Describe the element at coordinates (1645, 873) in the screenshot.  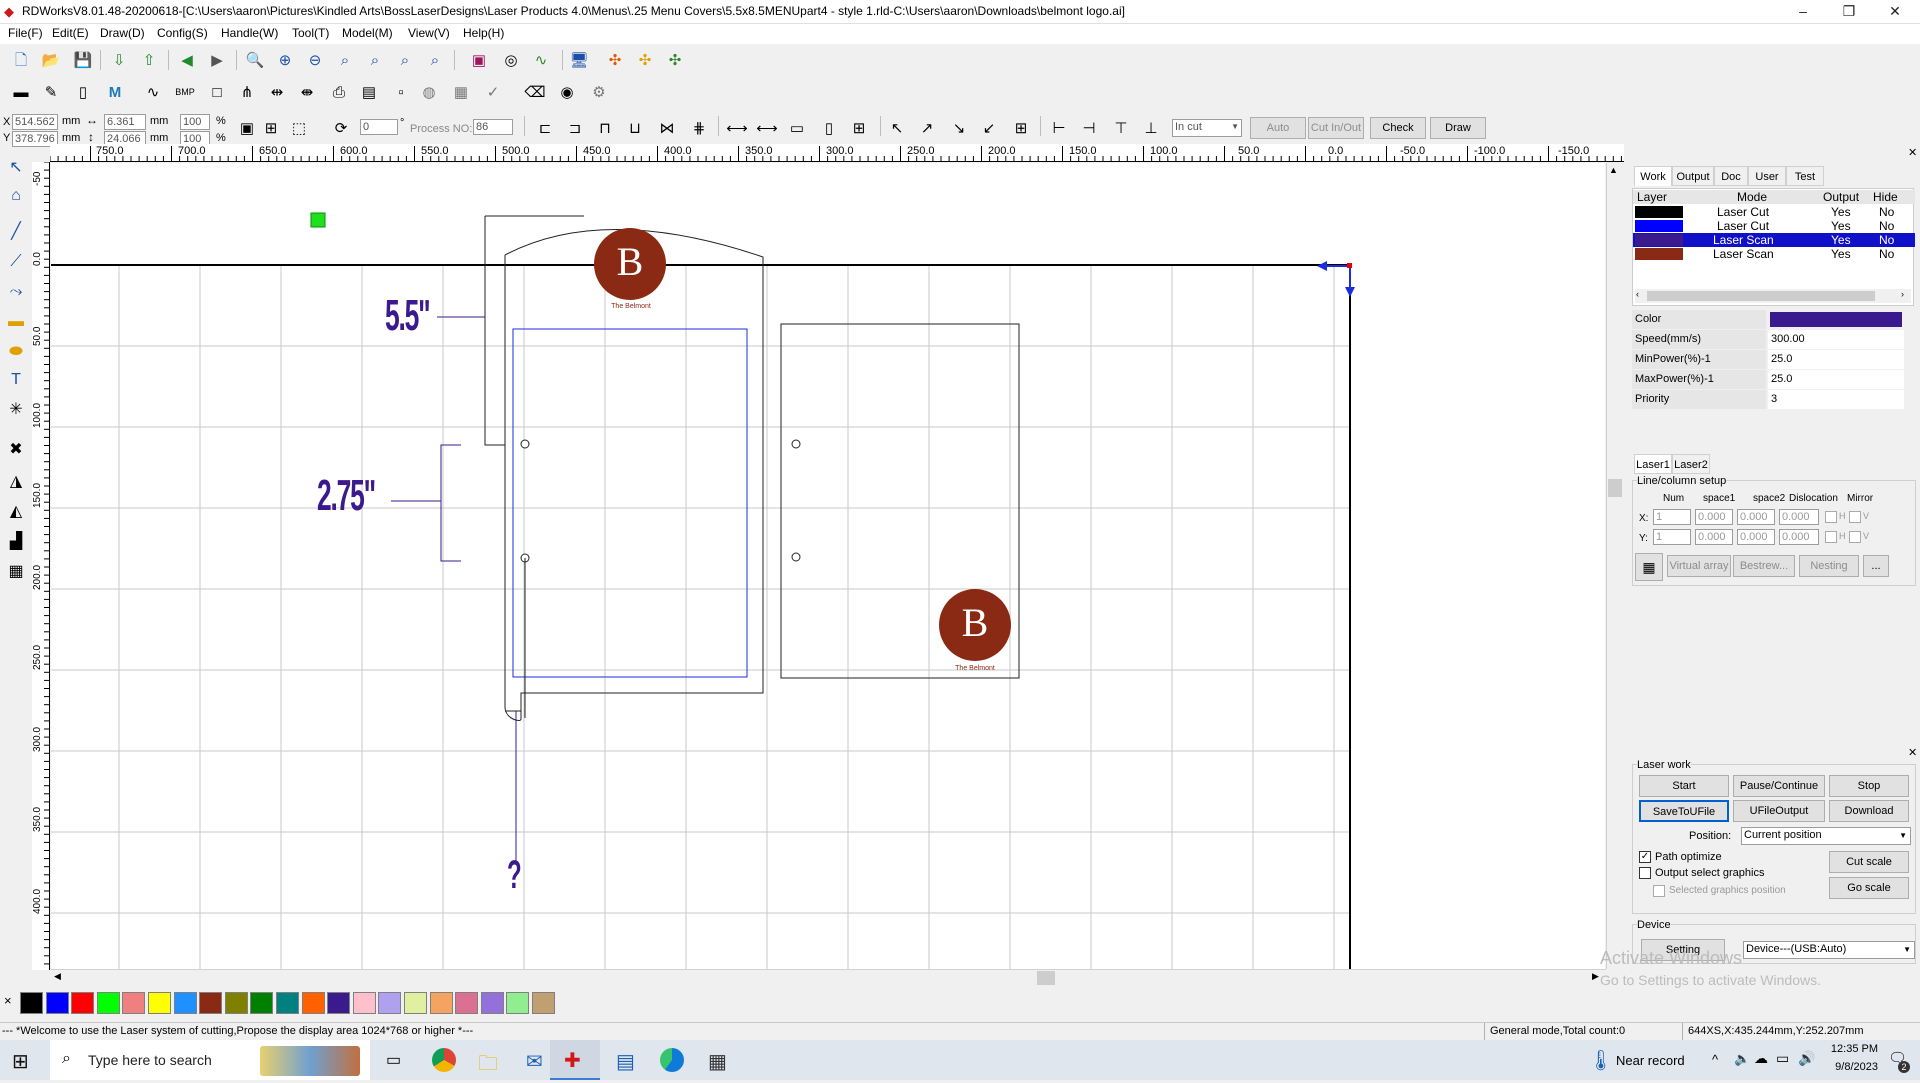
I see `output-select-checkbox` at that location.